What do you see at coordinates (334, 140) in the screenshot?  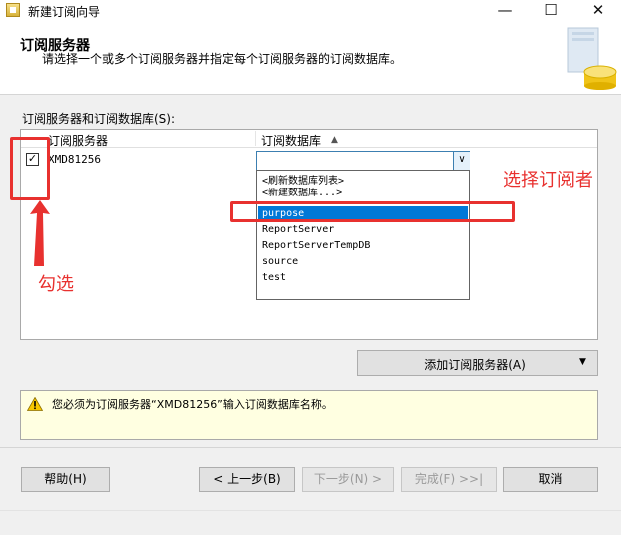 I see `sort-ascending-icon: ▲` at bounding box center [334, 140].